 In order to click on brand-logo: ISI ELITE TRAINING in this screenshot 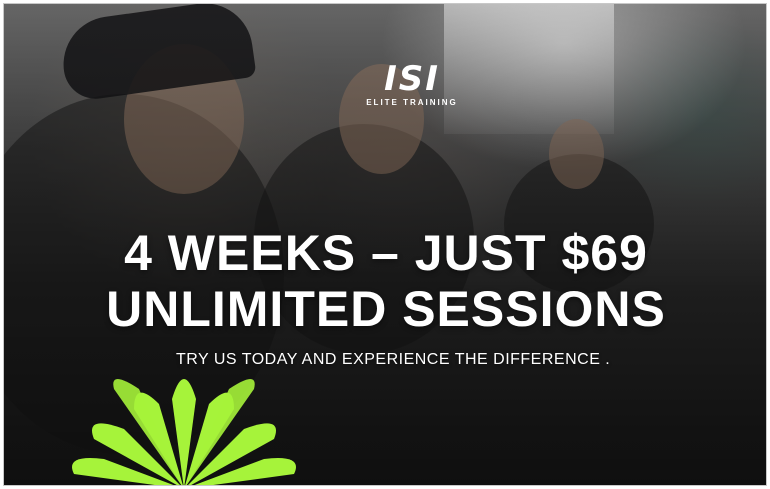, I will do `click(412, 84)`.